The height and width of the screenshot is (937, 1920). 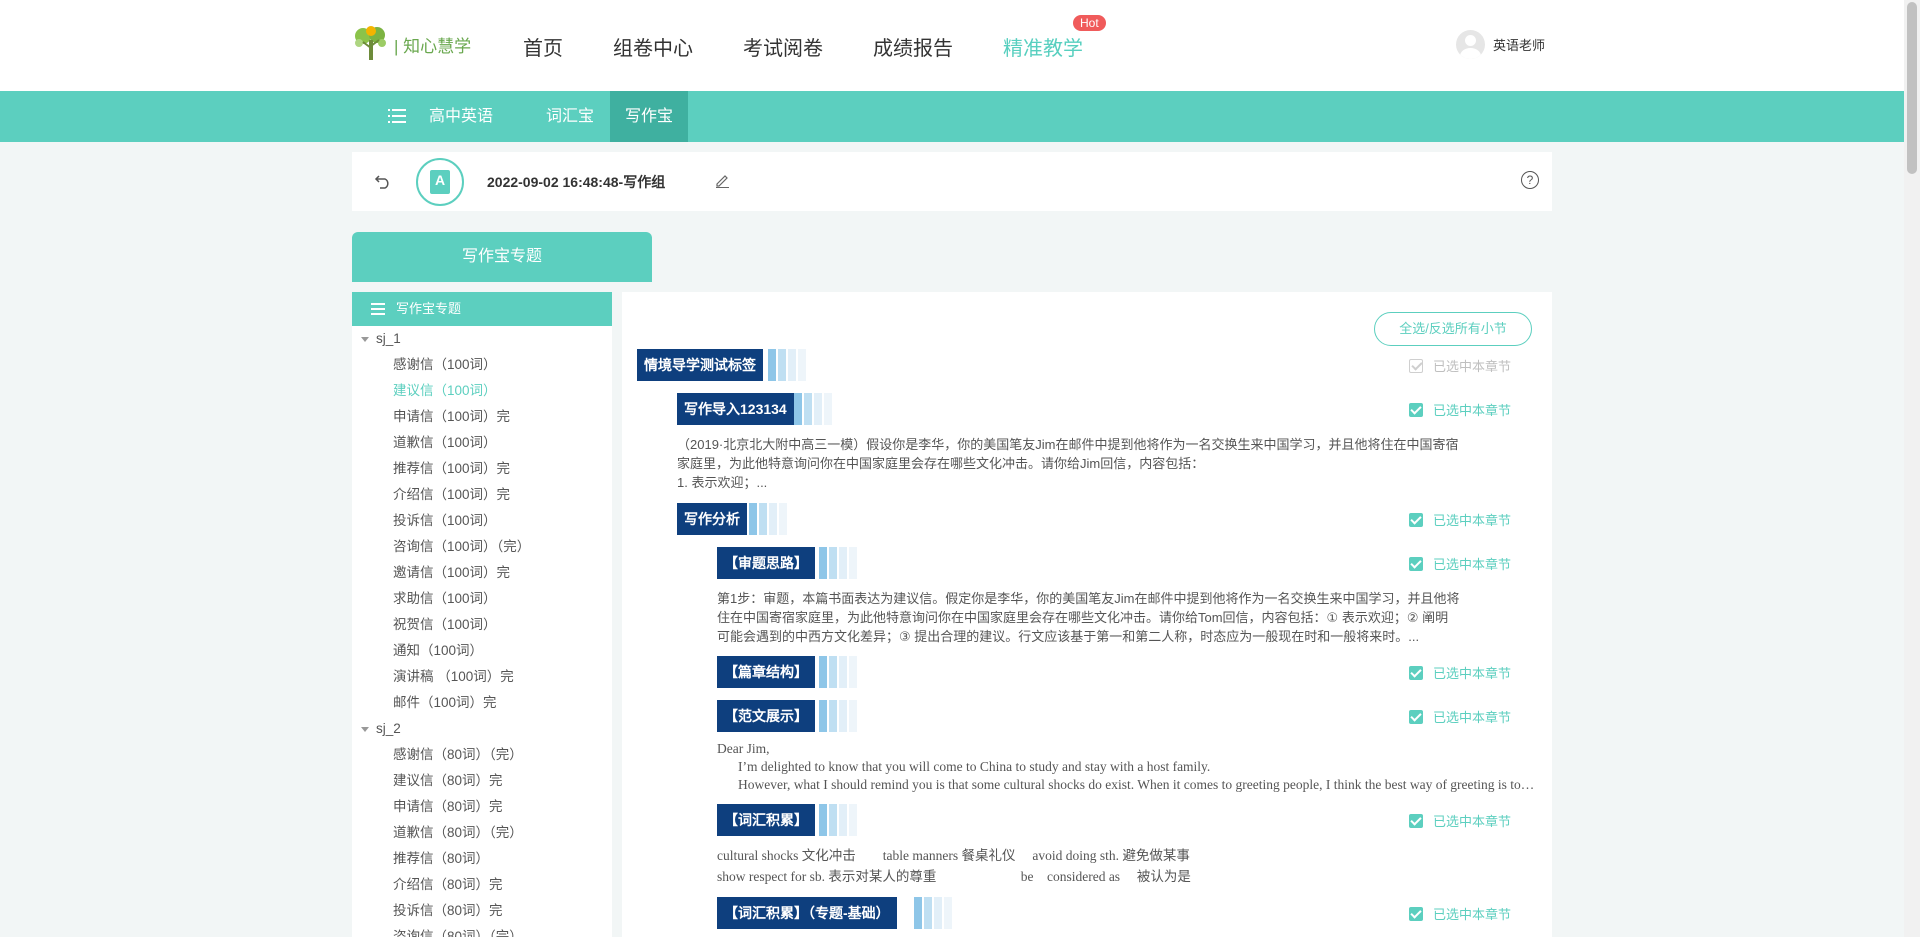 What do you see at coordinates (700, 365) in the screenshot?
I see `section-label-situation: 情境导学测试标签` at bounding box center [700, 365].